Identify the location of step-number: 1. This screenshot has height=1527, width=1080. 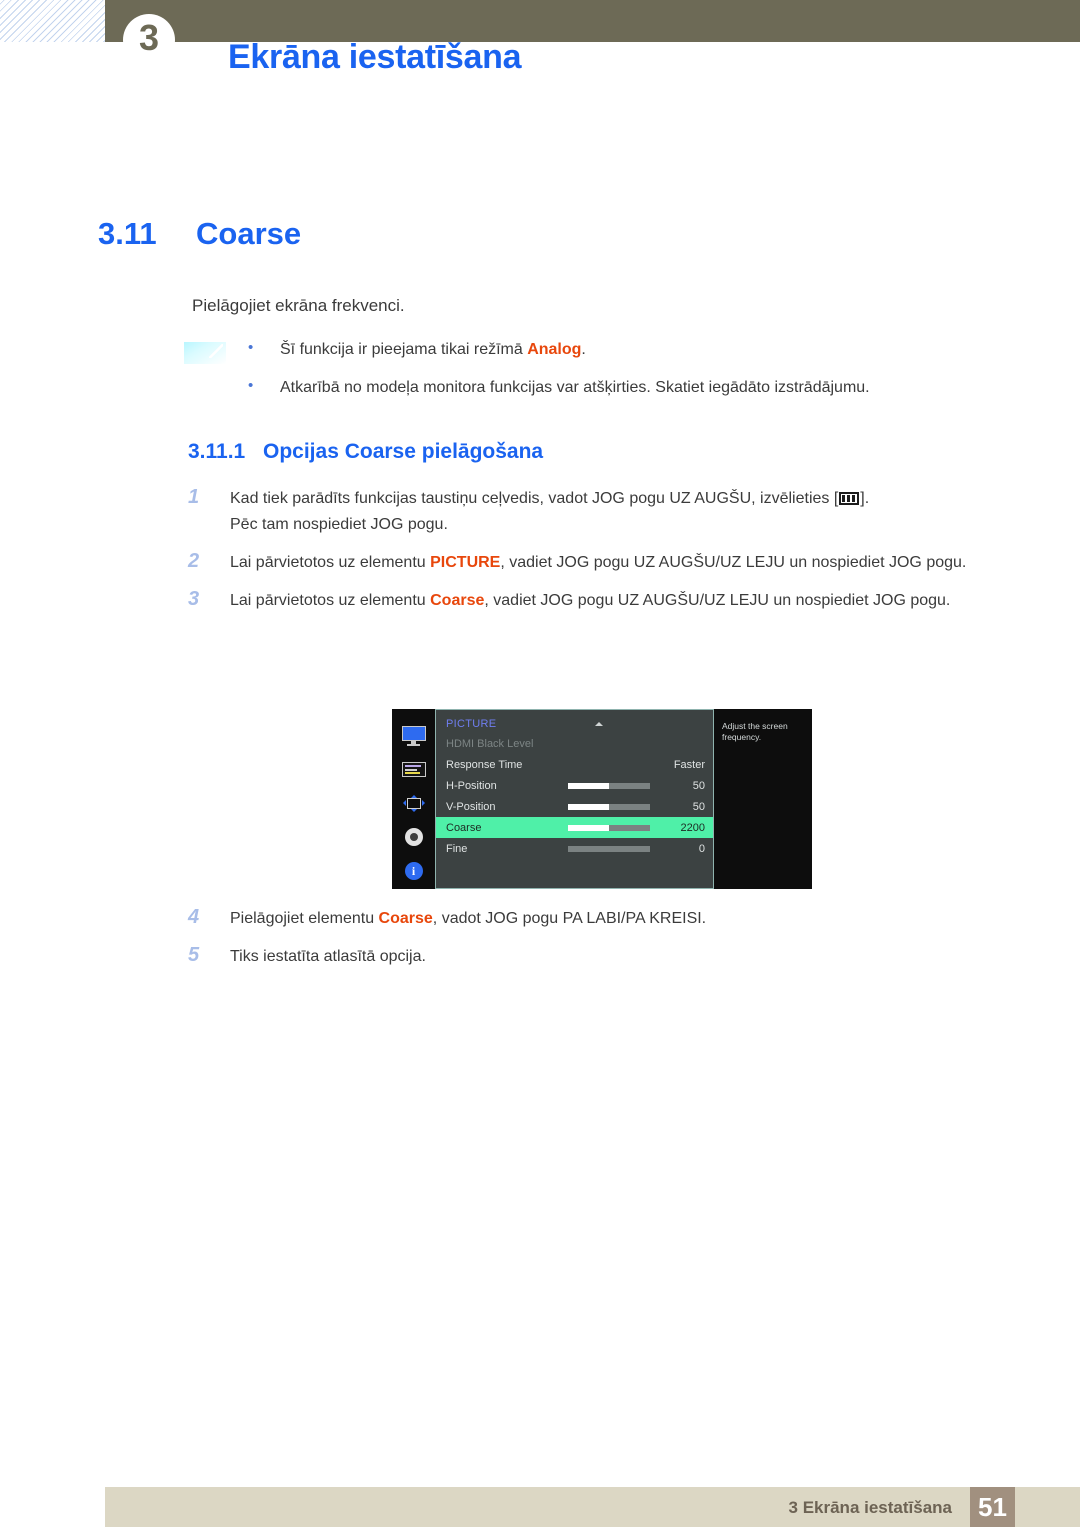
(194, 497).